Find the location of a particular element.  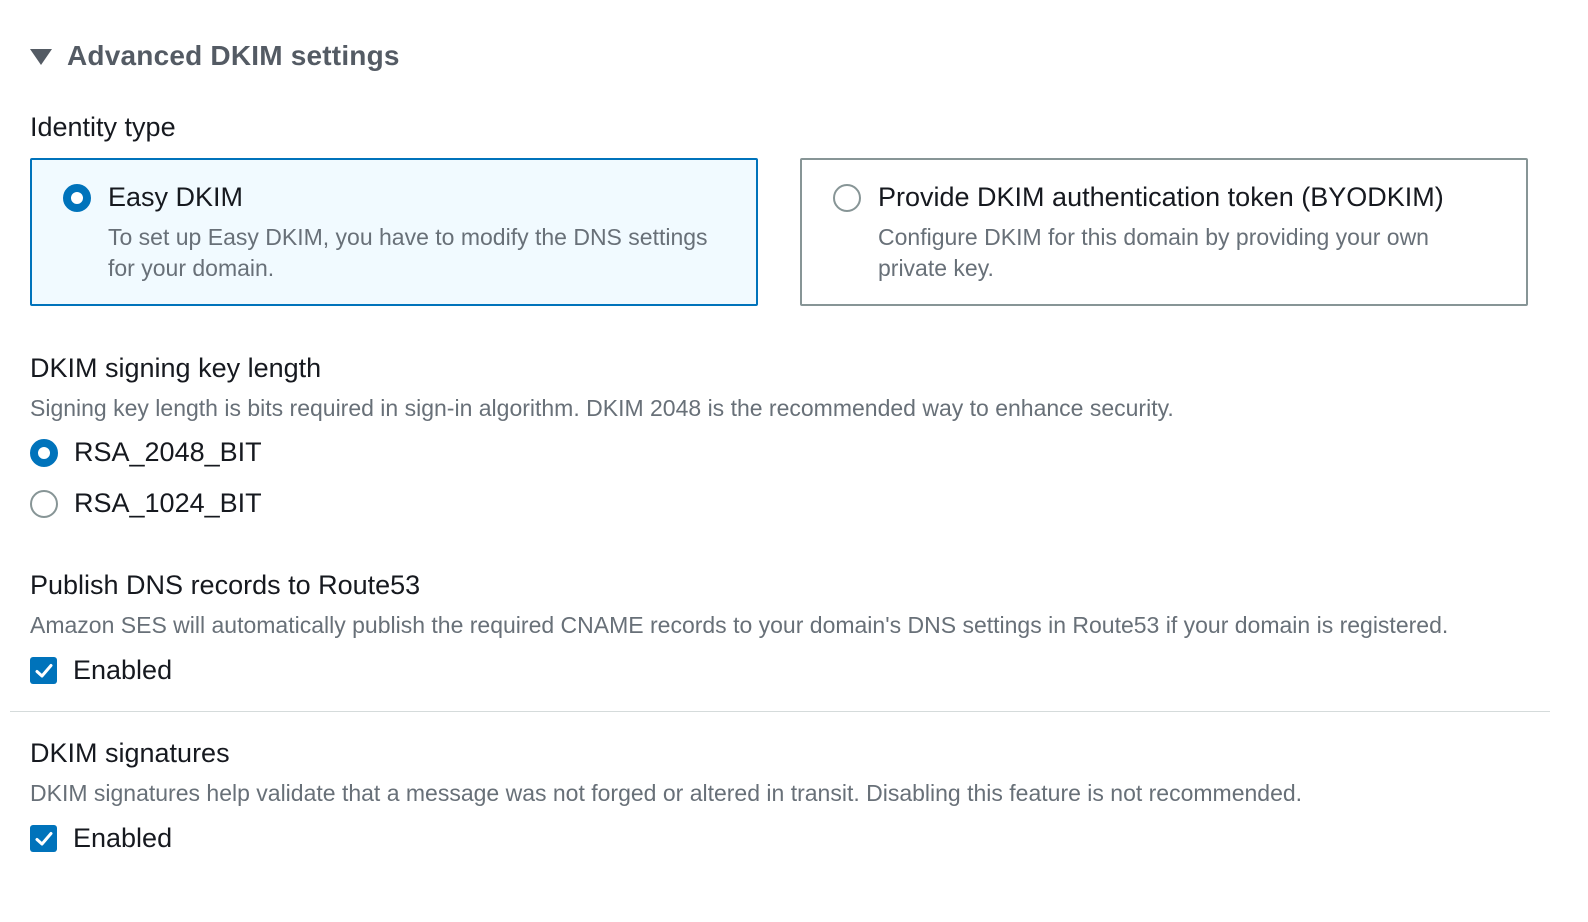

key-length-label: DKIM signing key length is located at coordinates (176, 368).